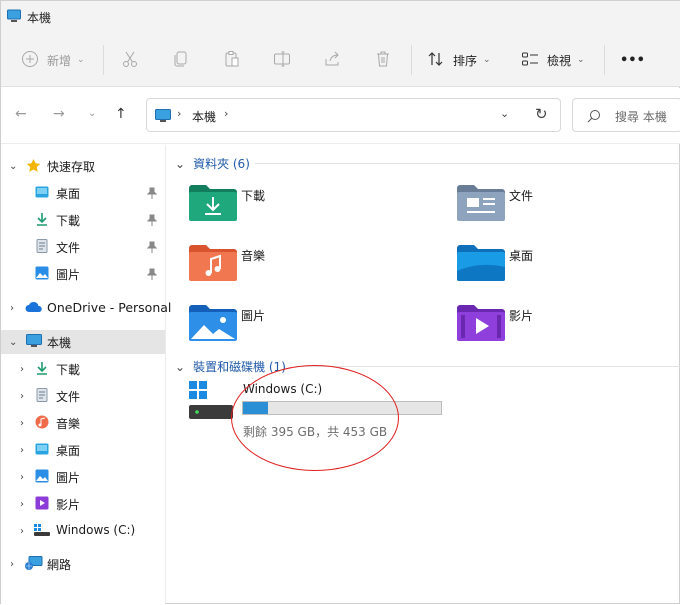 Image resolution: width=680 pixels, height=605 pixels. Describe the element at coordinates (553, 60) in the screenshot. I see `view-button: 檢視 ⌄` at that location.